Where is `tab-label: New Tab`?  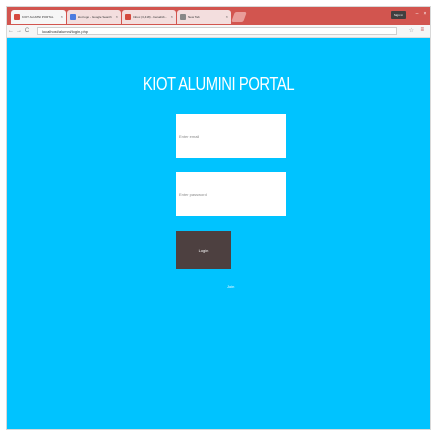
tab-label: New Tab is located at coordinates (194, 17).